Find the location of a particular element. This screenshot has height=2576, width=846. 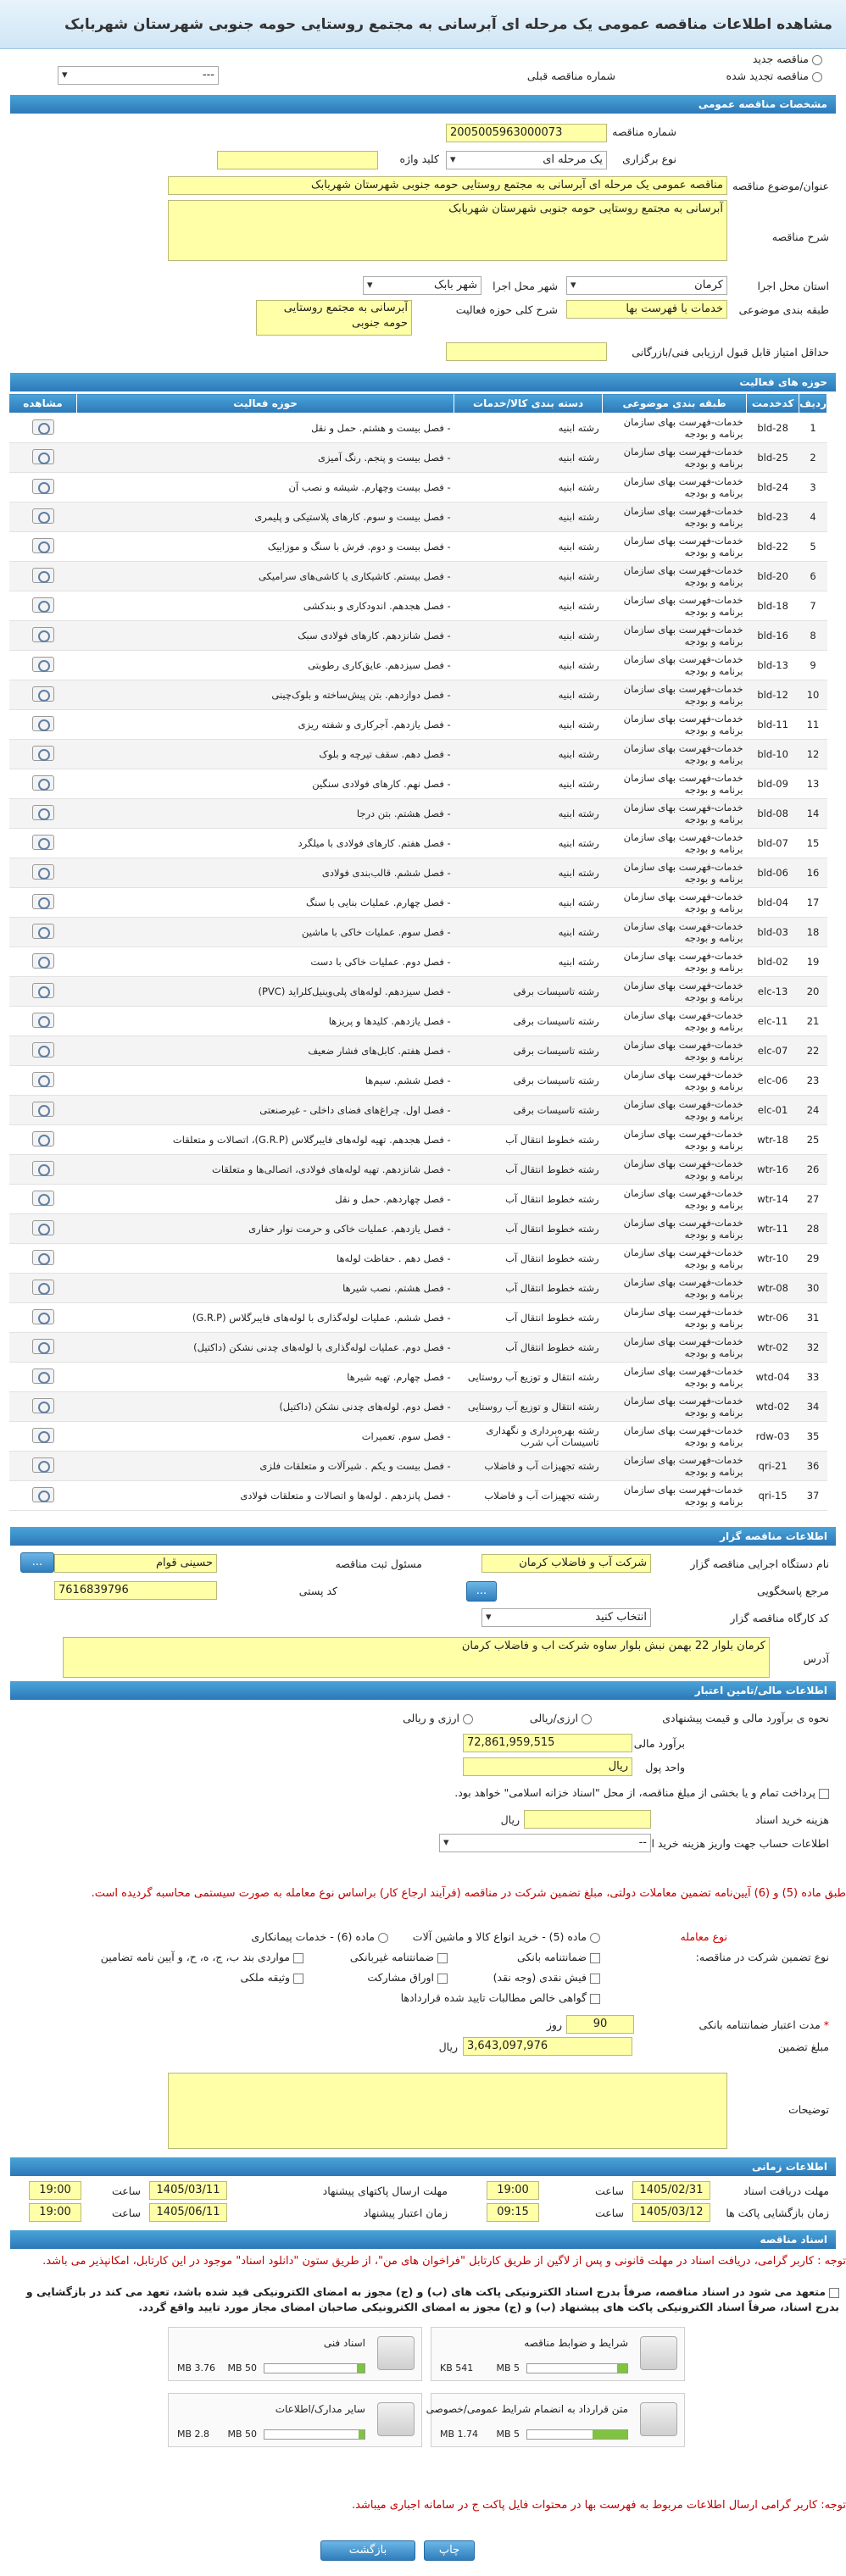

file-name: سایر مدارک/اطلاعات is located at coordinates (320, 2409).